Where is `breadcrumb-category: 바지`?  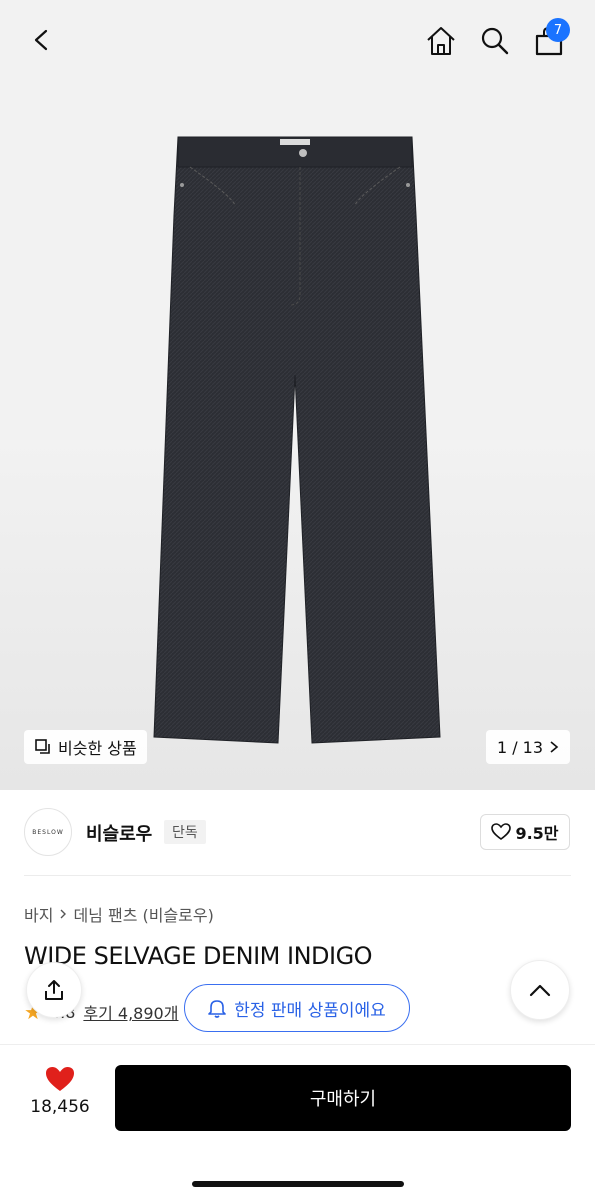
breadcrumb-category: 바지 is located at coordinates (38, 914).